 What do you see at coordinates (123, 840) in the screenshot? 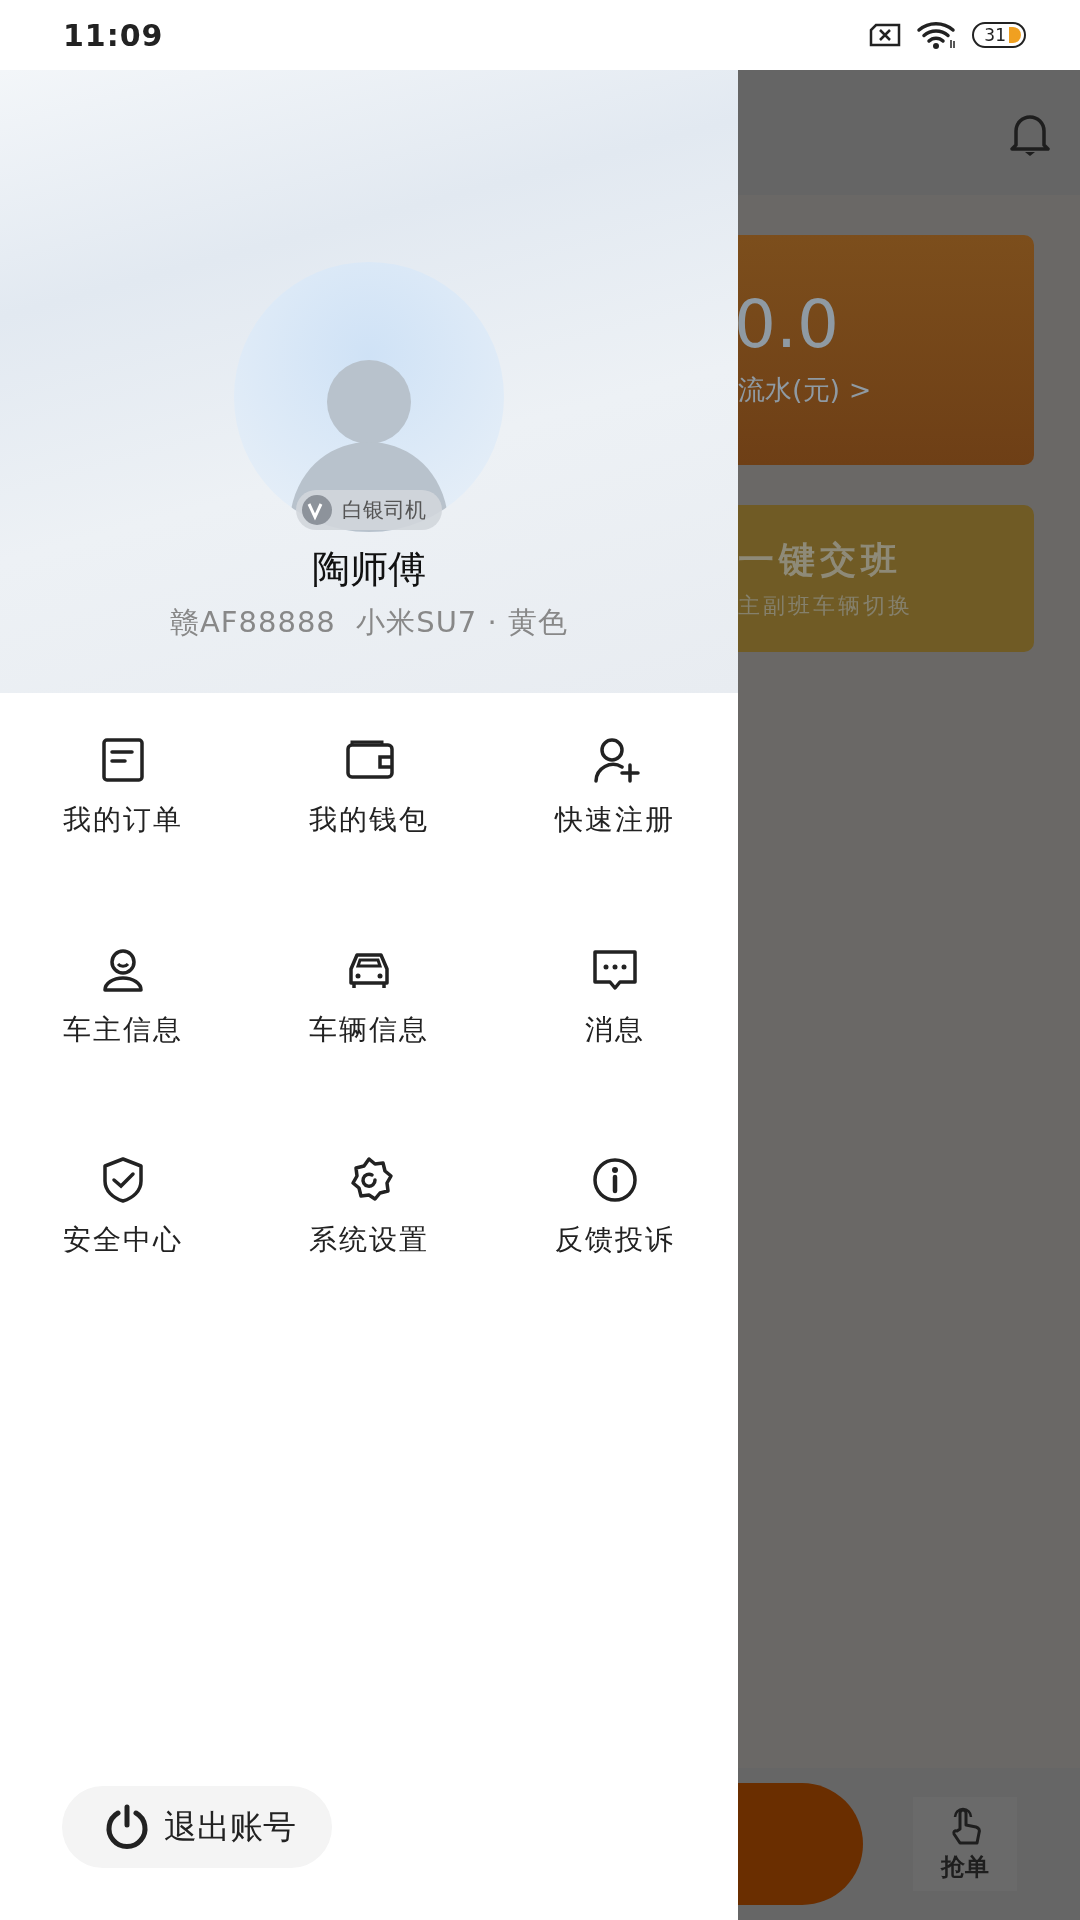
I see `menu-item: 我的订单` at bounding box center [123, 840].